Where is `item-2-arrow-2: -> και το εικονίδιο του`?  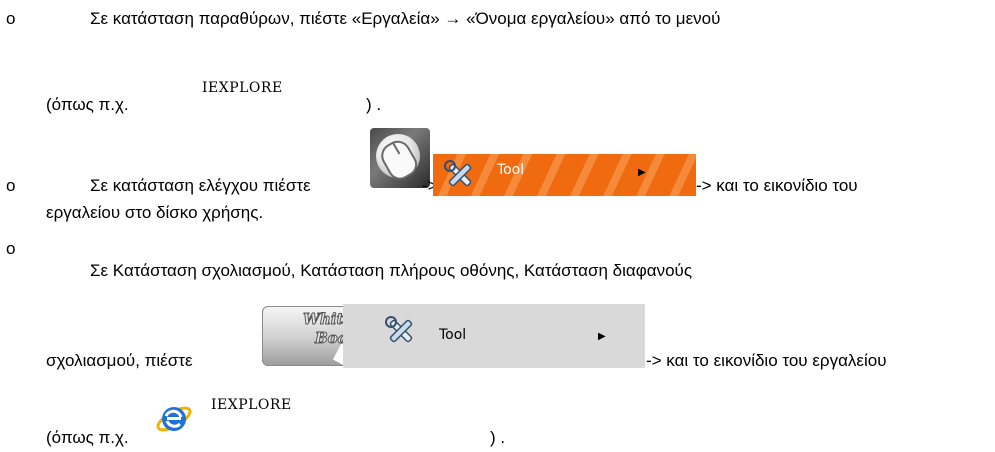
item-2-arrow-2: -> και το εικονίδιο του is located at coordinates (777, 185).